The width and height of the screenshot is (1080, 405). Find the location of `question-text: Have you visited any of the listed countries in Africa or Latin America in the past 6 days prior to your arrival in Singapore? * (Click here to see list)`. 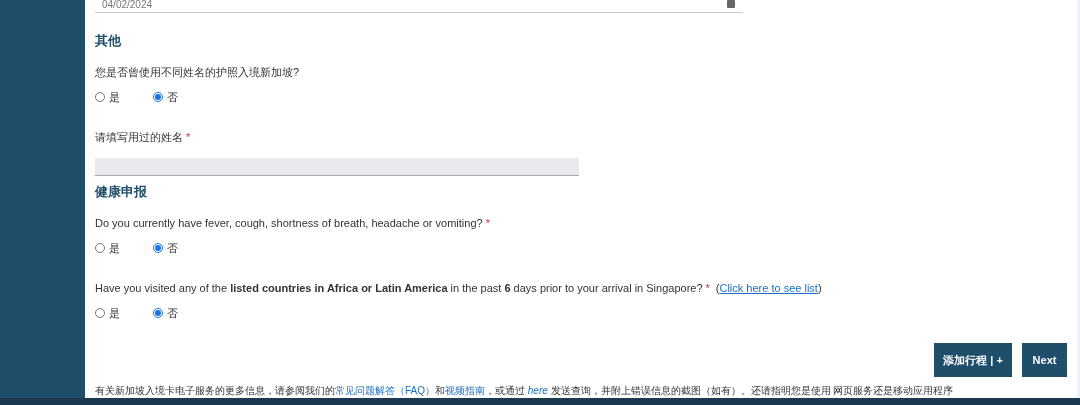

question-text: Have you visited any of the listed countries in Africa or Latin America in the past 6 days prior to your arrival in Singapore? * (Click here to see list) is located at coordinates (459, 288).